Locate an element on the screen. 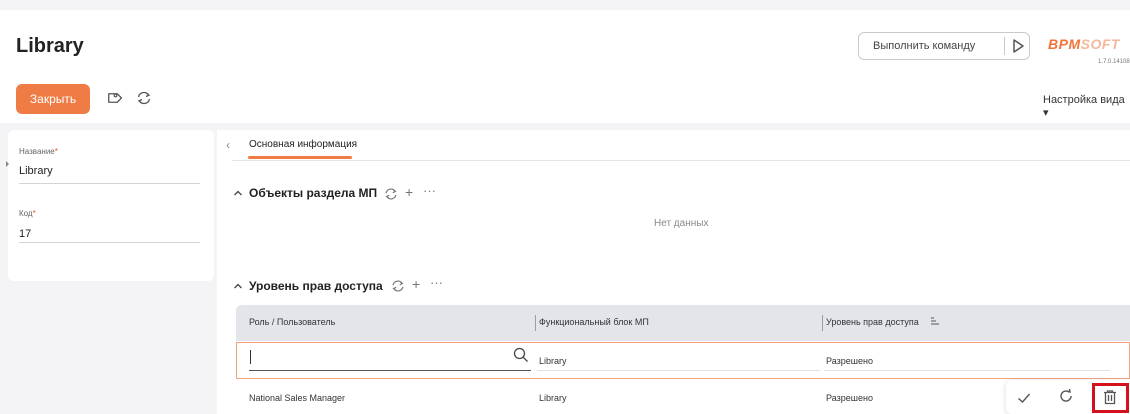  view-settings-menu: Настройка вида ▾ is located at coordinates (1086, 106).